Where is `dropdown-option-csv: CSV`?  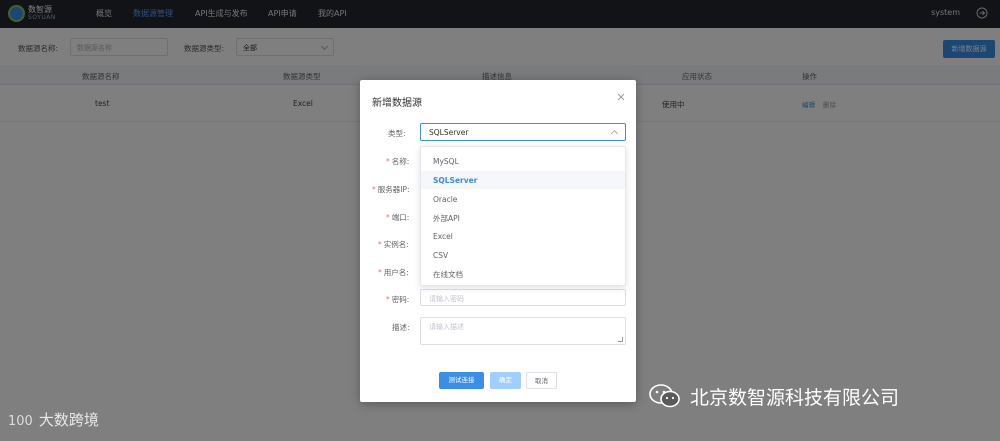
dropdown-option-csv: CSV is located at coordinates (523, 255).